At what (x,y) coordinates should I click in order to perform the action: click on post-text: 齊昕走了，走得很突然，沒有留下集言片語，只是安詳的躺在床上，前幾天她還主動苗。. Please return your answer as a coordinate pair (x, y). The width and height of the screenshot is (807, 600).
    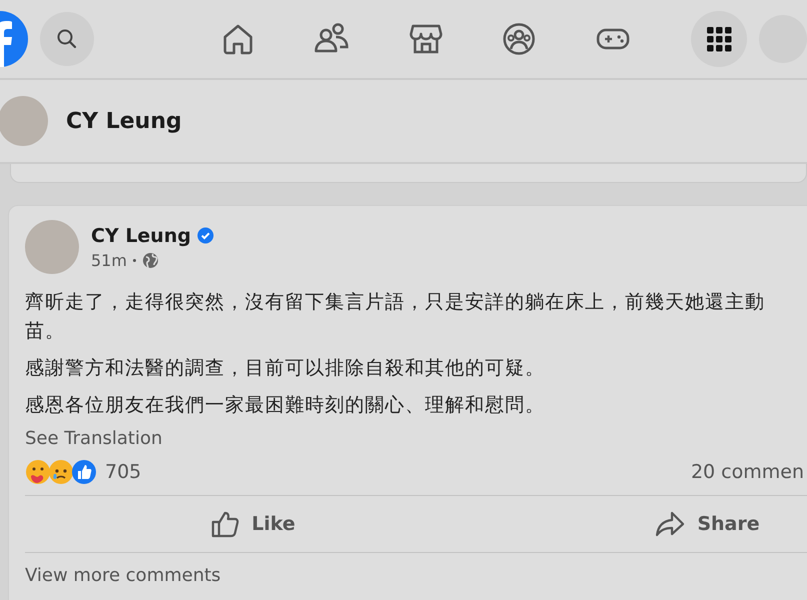
    Looking at the image, I should click on (395, 317).